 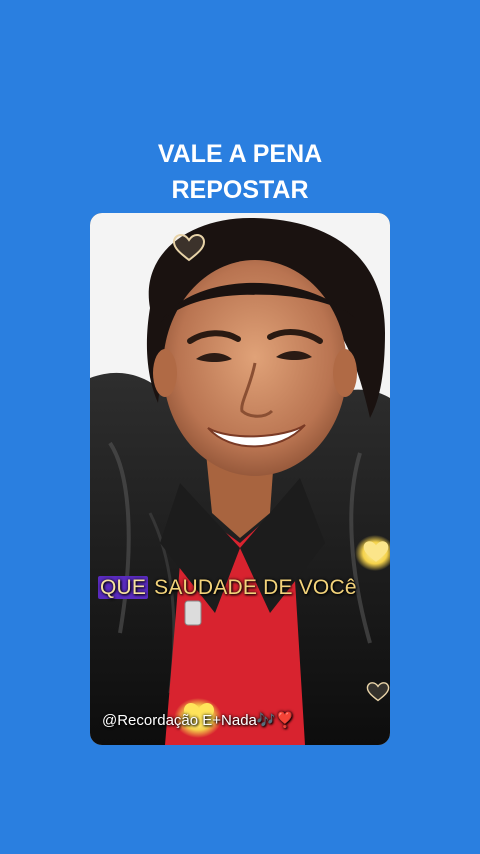 What do you see at coordinates (376, 551) in the screenshot?
I see `heart-glow-icon` at bounding box center [376, 551].